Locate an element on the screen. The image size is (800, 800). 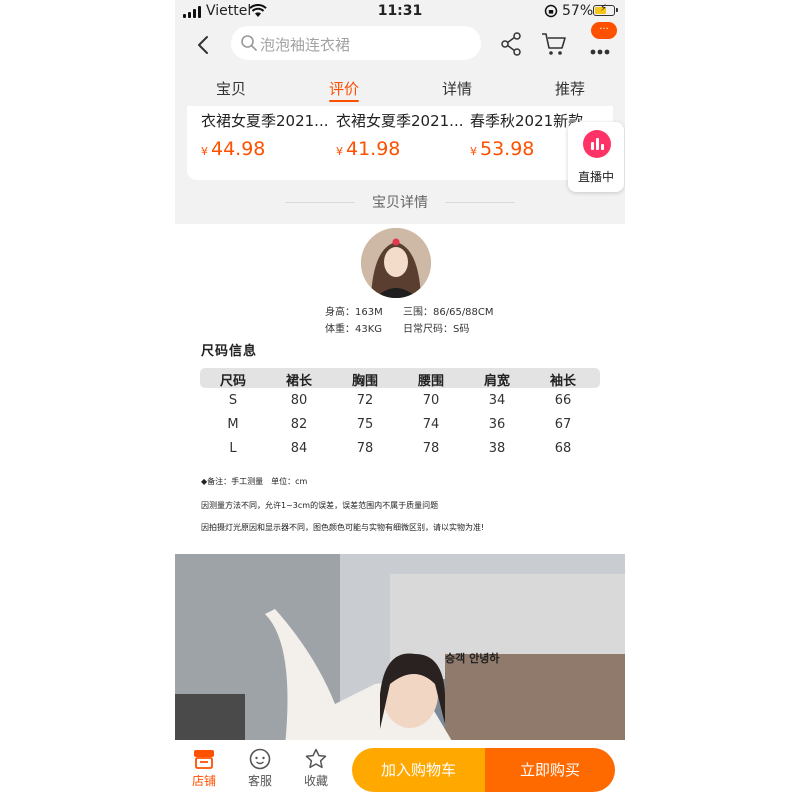
table-cell: 74 is located at coordinates (431, 424).